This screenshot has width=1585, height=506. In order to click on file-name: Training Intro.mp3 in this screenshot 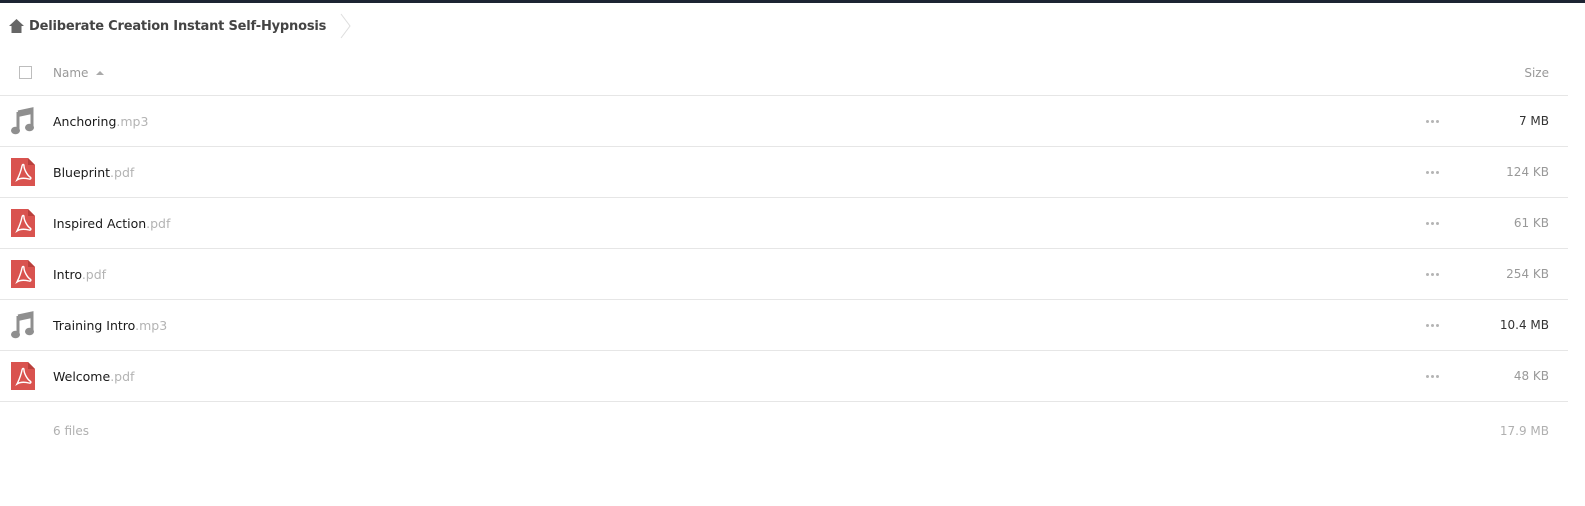, I will do `click(110, 325)`.